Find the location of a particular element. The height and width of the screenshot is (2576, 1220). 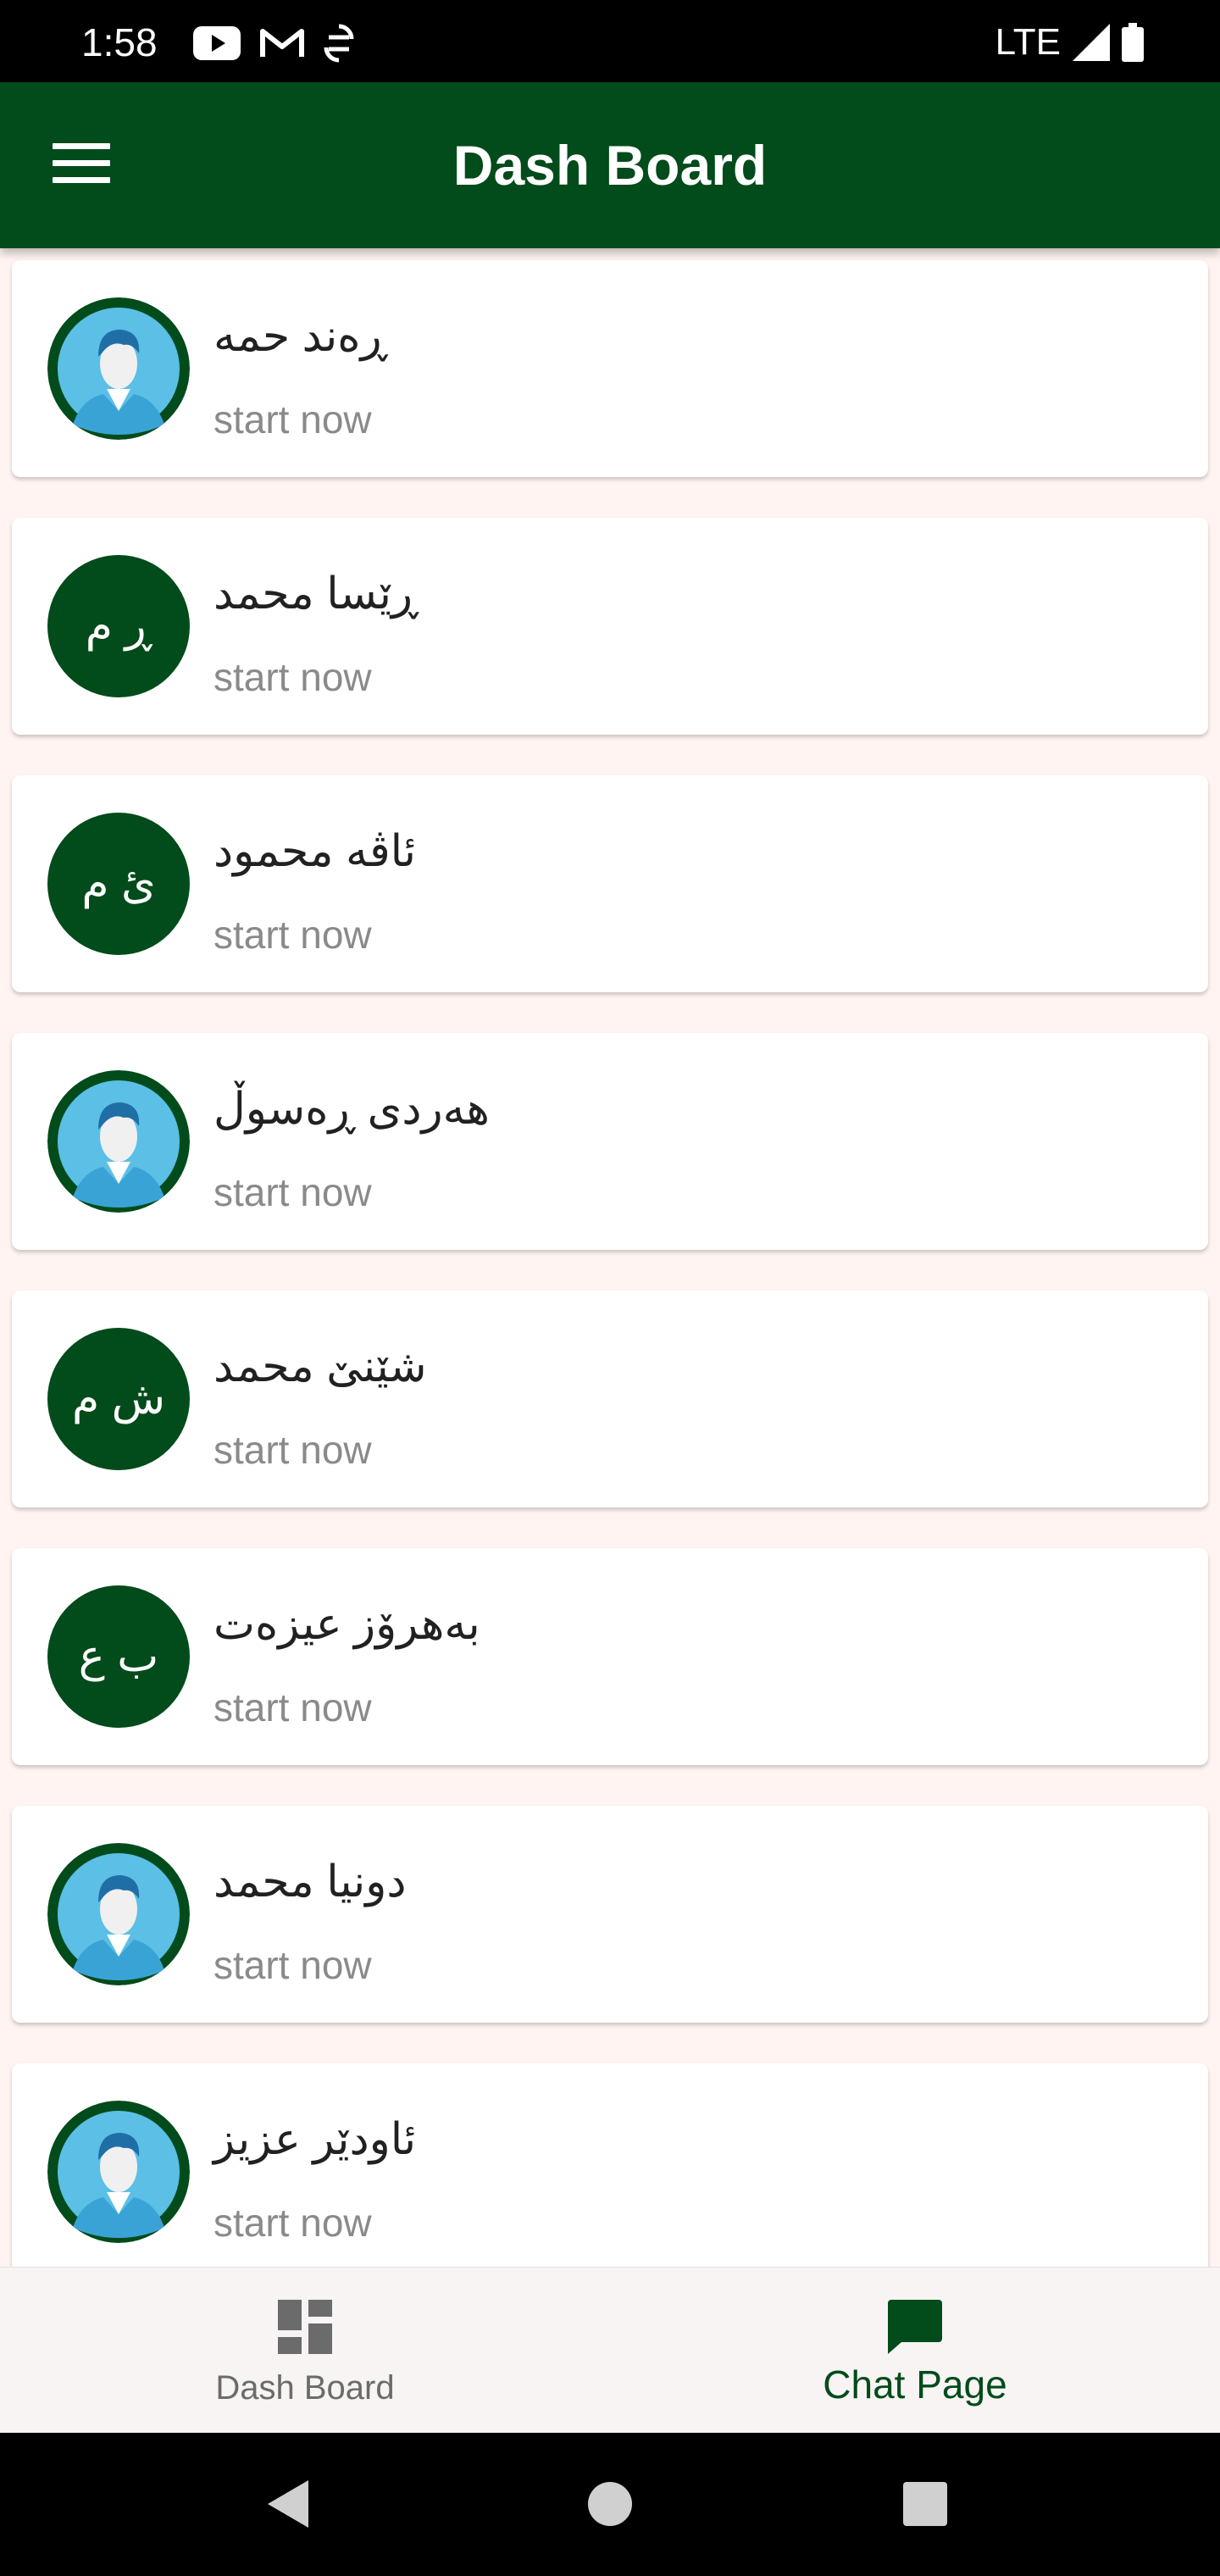

battery-icon is located at coordinates (1133, 42).